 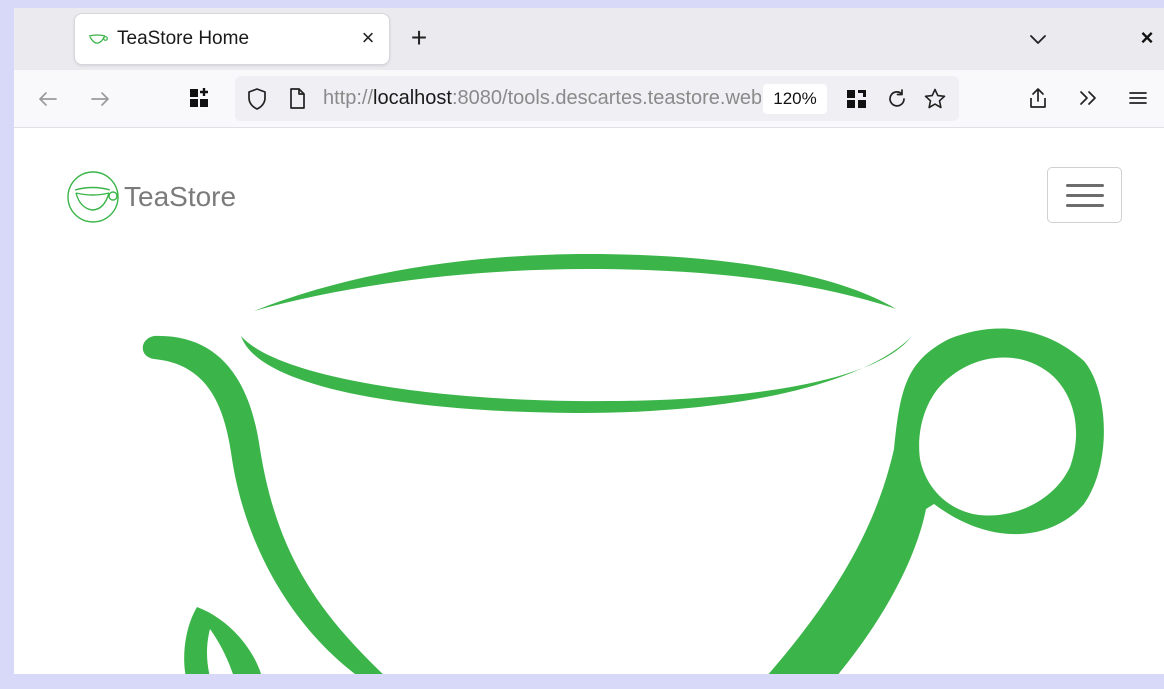 What do you see at coordinates (368, 38) in the screenshot?
I see `tab-close-button: ×` at bounding box center [368, 38].